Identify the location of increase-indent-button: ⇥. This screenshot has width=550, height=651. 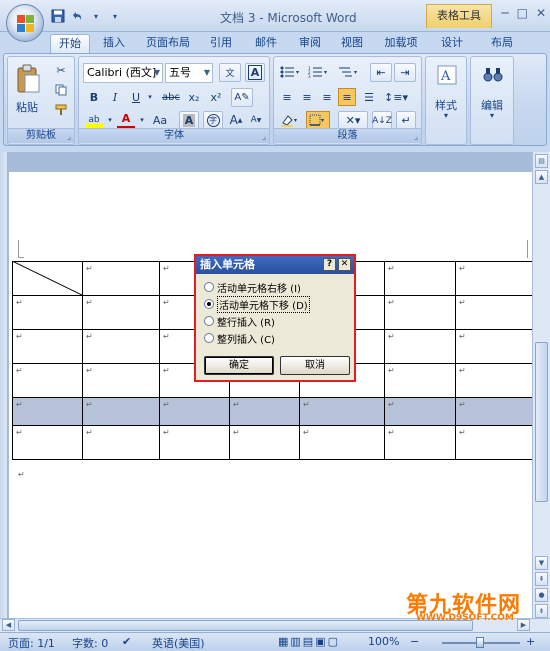
(405, 72).